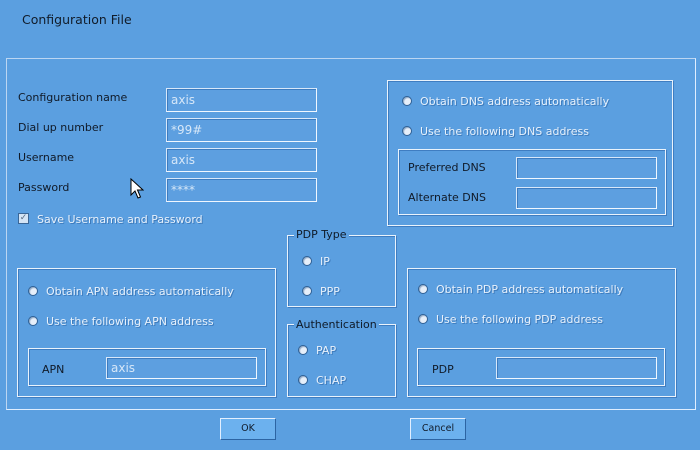  Describe the element at coordinates (130, 321) in the screenshot. I see `apn-manual-label: Use the following APN address` at that location.